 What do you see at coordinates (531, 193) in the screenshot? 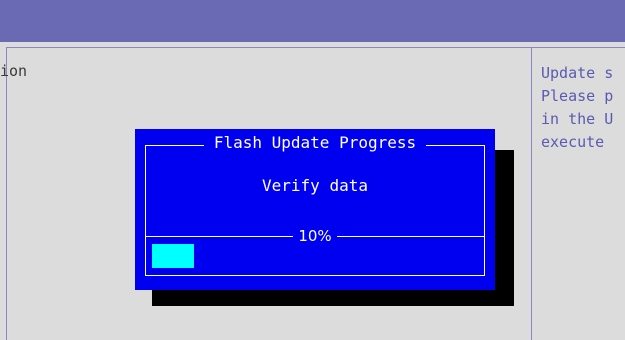
I see `help-panel-divider` at bounding box center [531, 193].